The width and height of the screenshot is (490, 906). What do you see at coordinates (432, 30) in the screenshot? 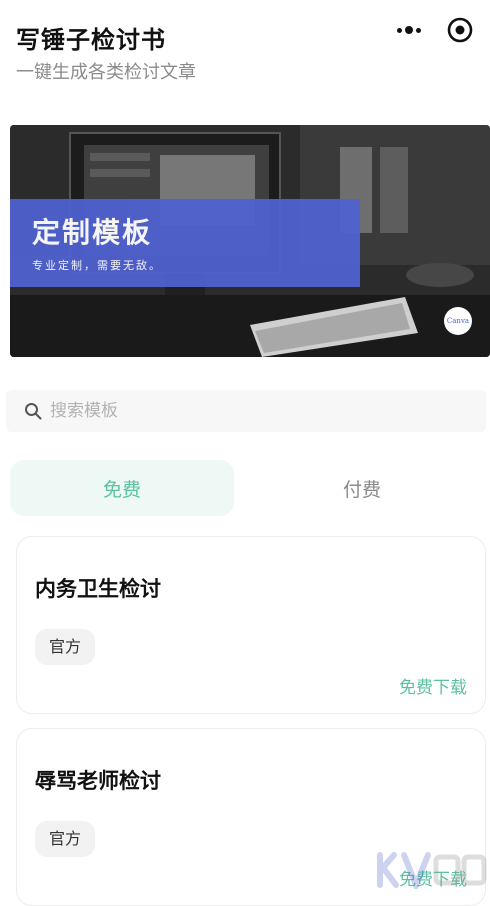
I see `mini-program-capsule` at bounding box center [432, 30].